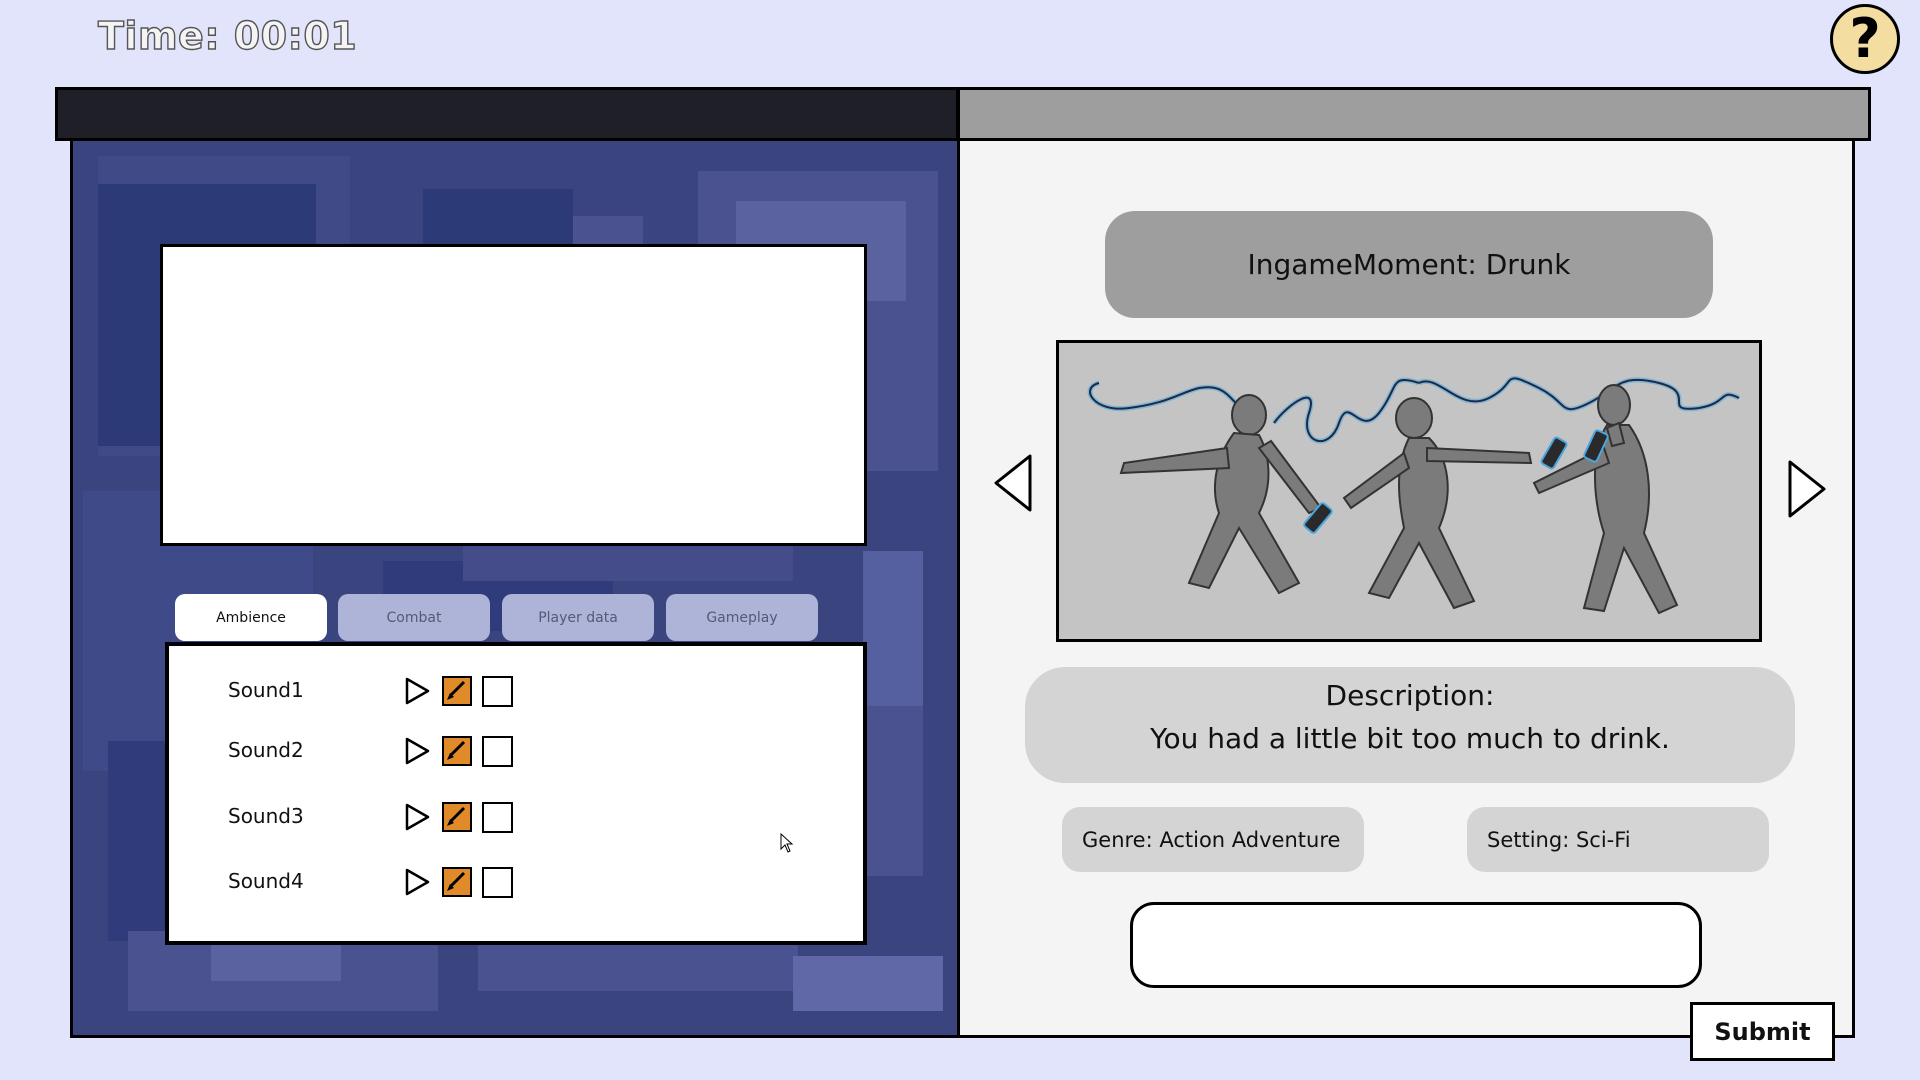 The height and width of the screenshot is (1080, 1920). What do you see at coordinates (227, 35) in the screenshot?
I see `timer-display: Time: 00:01` at bounding box center [227, 35].